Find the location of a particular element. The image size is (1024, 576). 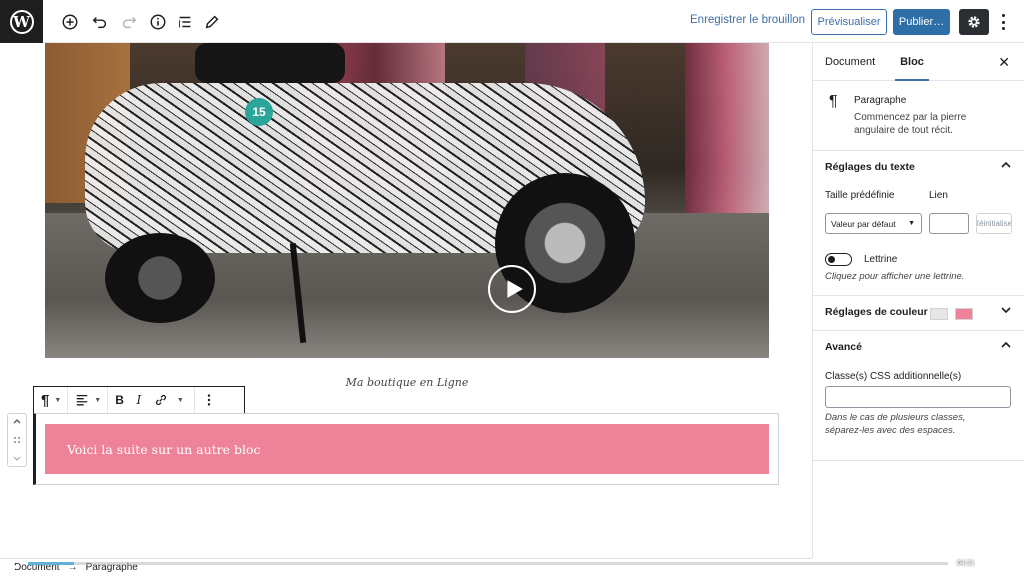

move-up-icon is located at coordinates (17, 421).